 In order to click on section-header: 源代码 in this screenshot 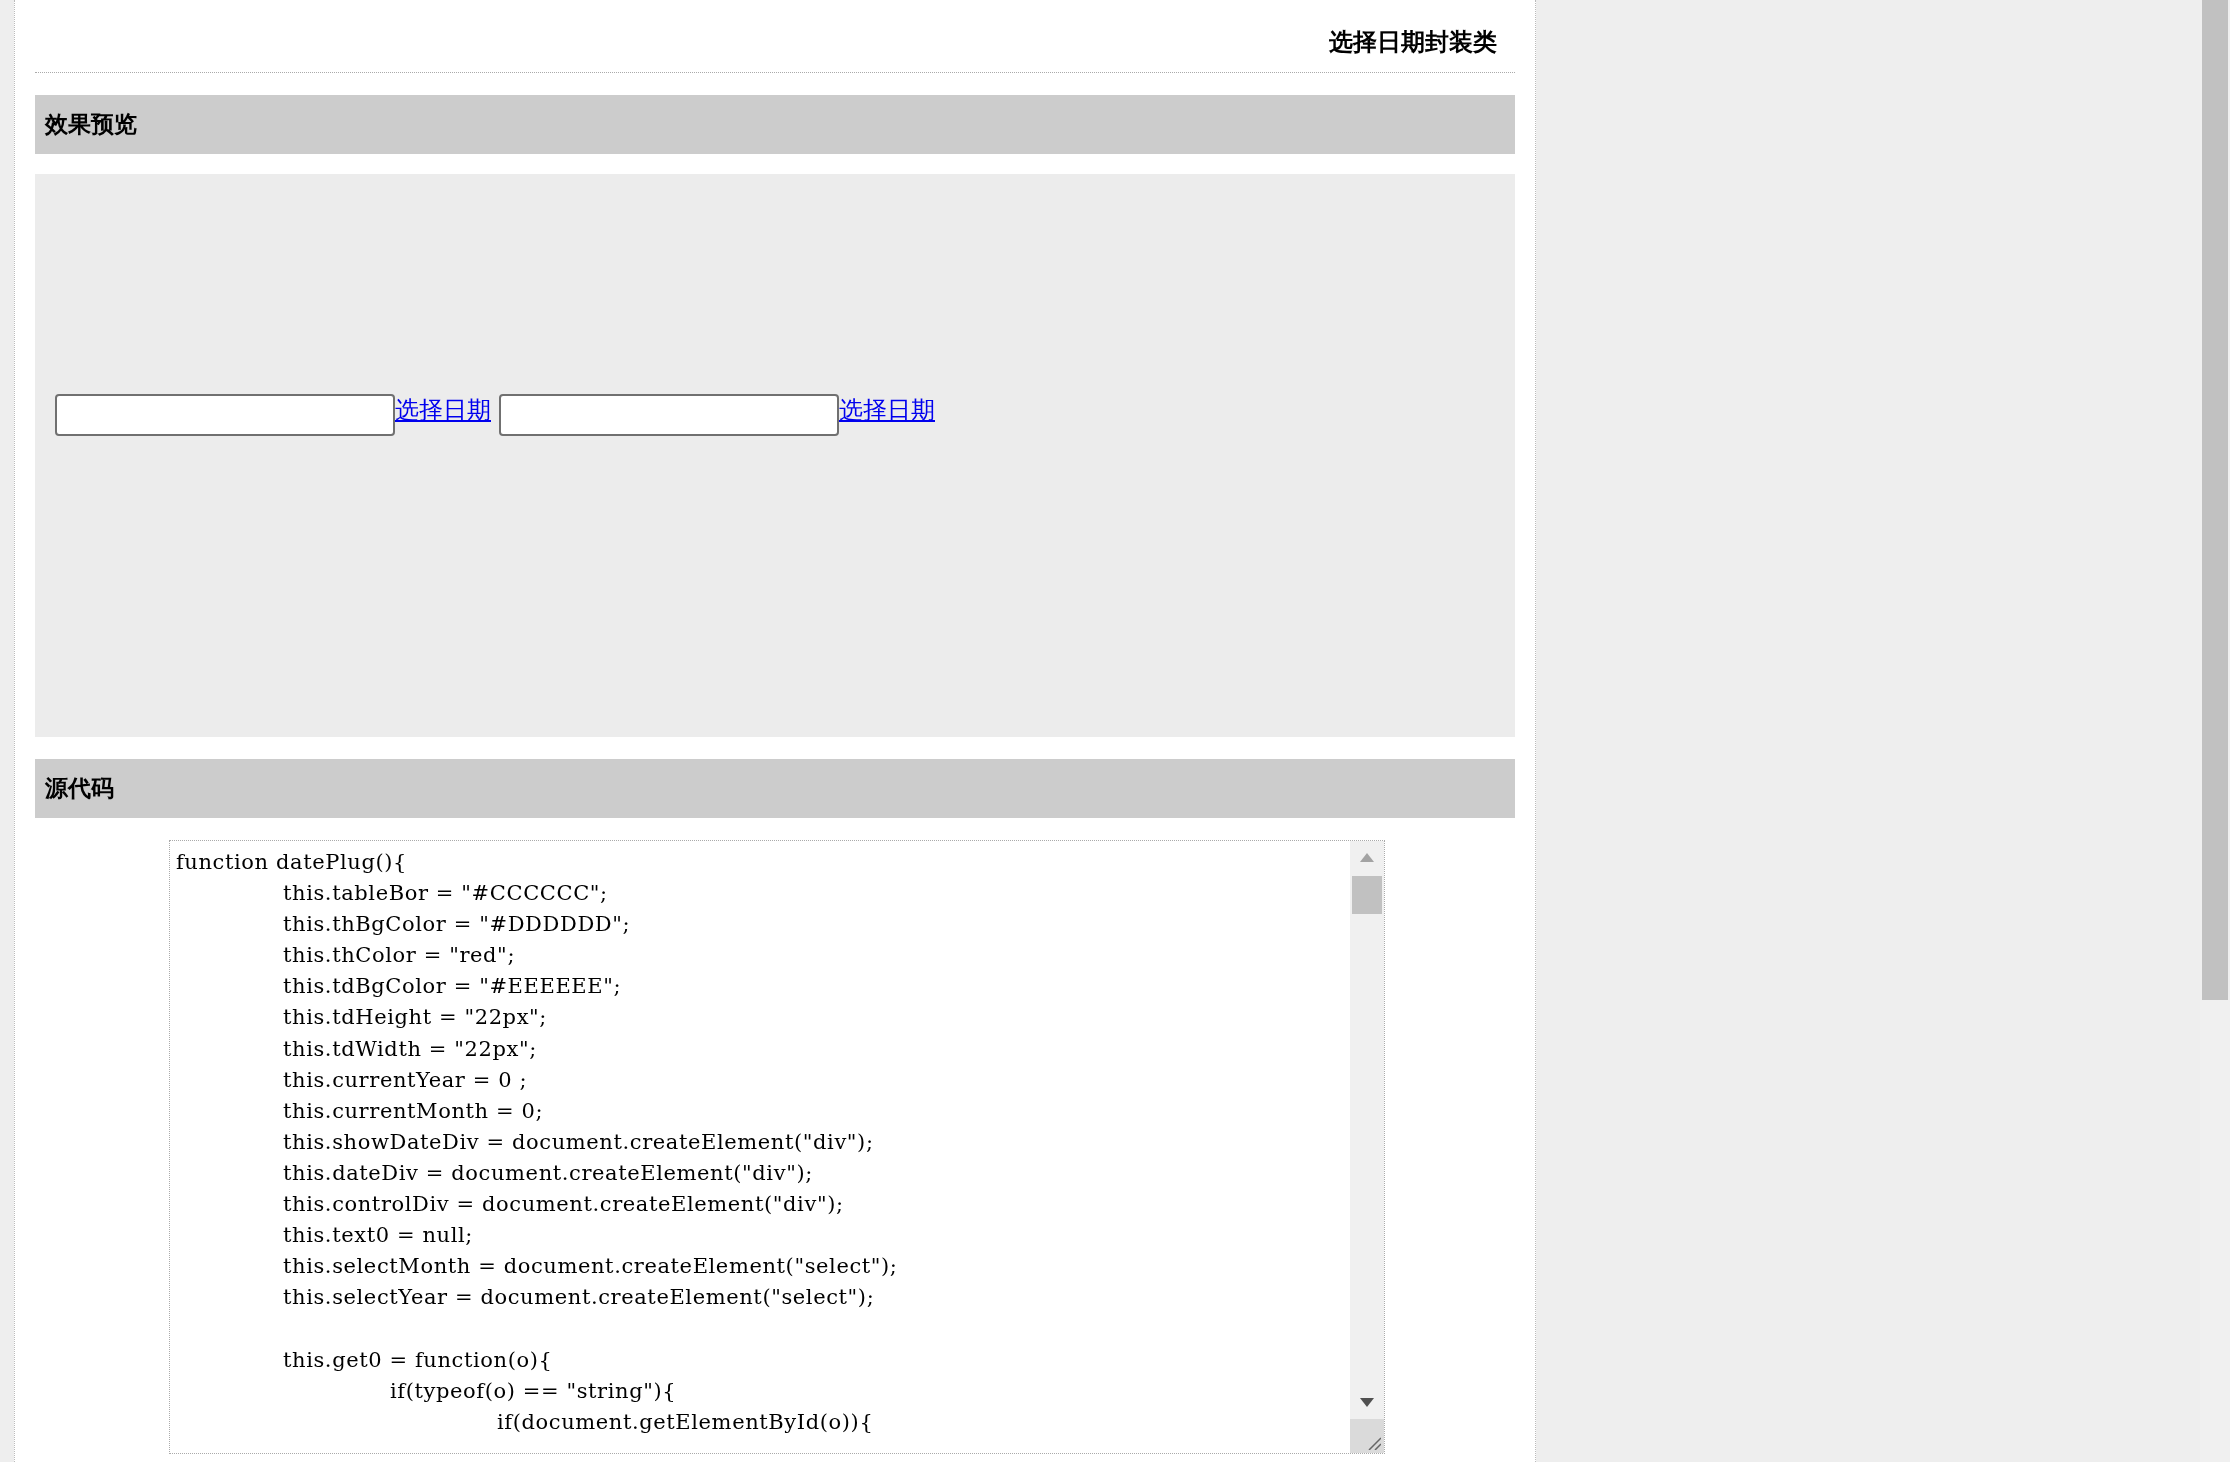, I will do `click(775, 788)`.